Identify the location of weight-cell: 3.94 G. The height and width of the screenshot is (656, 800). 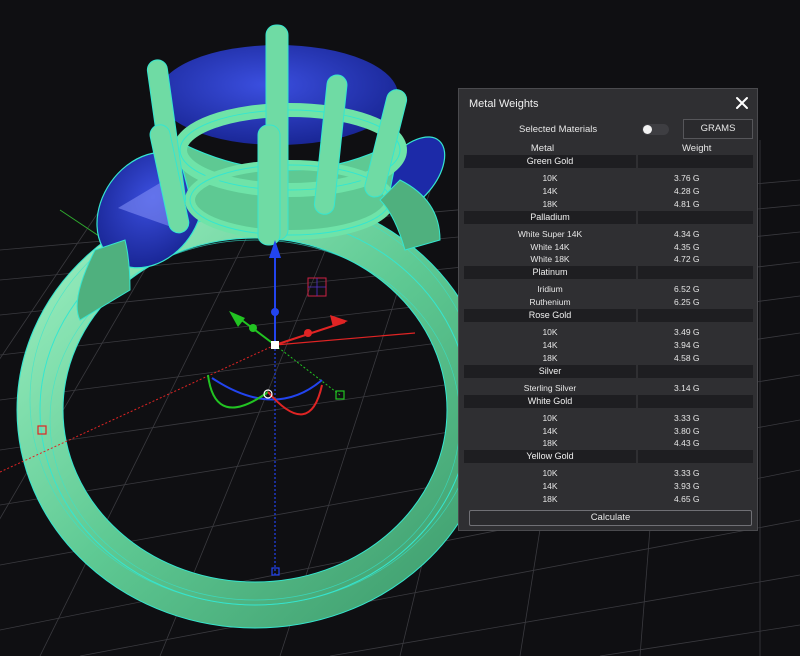
(687, 345).